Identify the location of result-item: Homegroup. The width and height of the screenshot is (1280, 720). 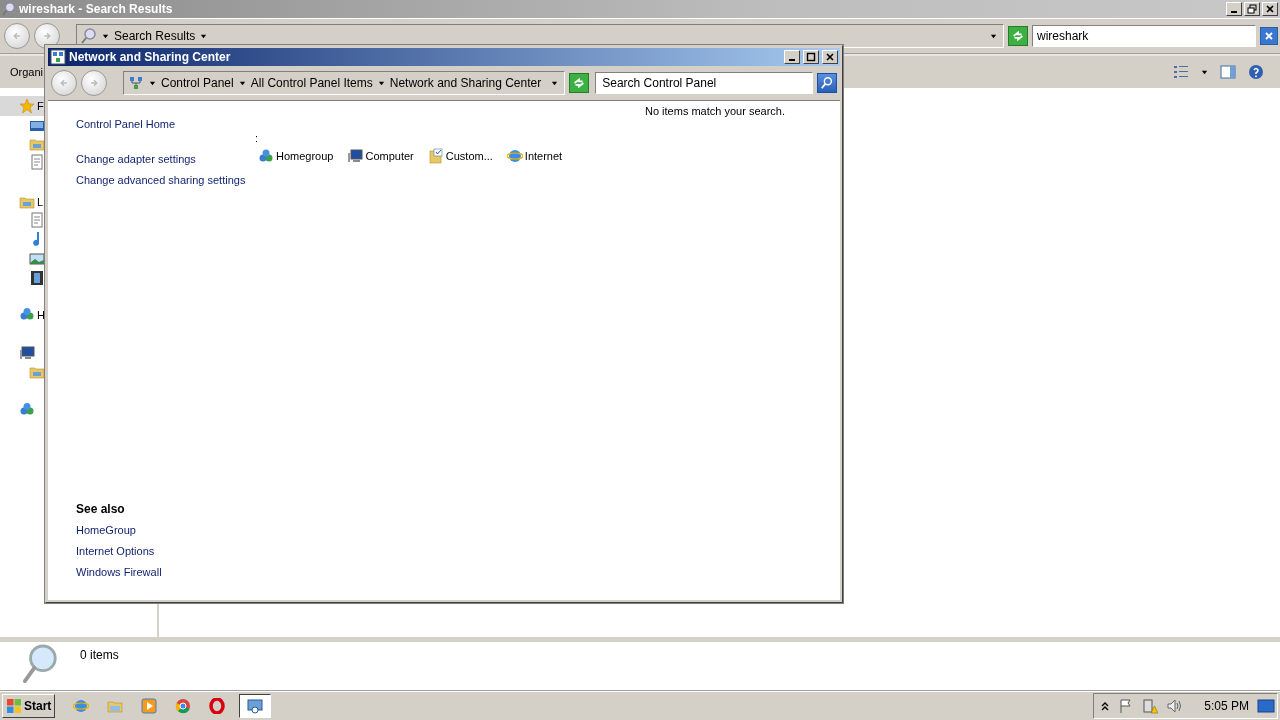
(305, 156).